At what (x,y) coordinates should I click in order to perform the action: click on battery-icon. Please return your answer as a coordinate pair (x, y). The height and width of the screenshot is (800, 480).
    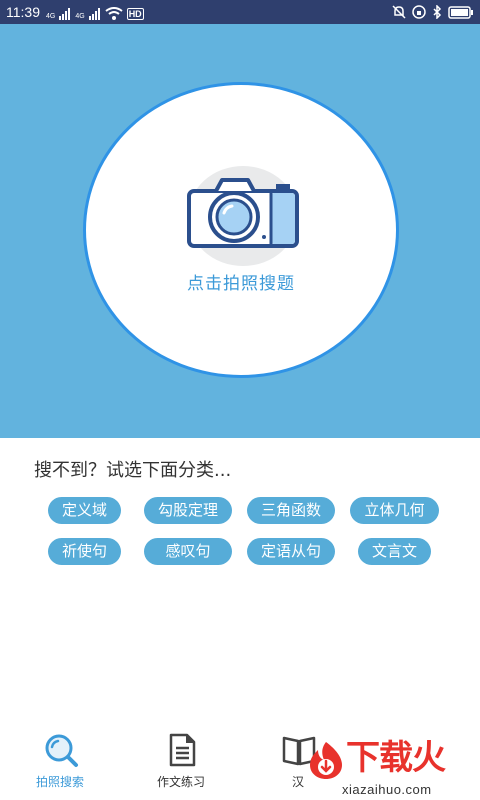
    Looking at the image, I should click on (460, 12).